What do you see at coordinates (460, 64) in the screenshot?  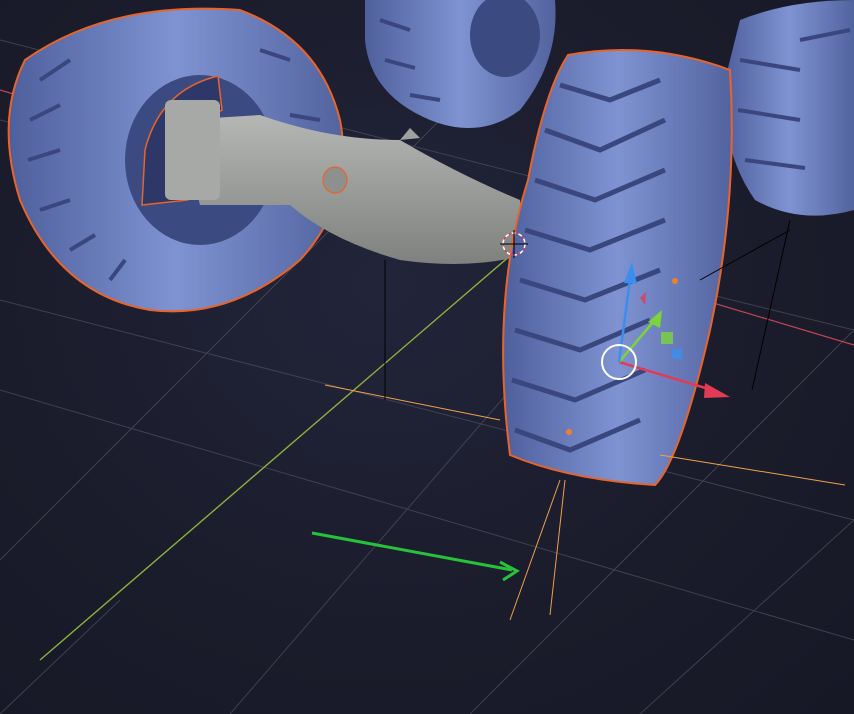 I see `tire-rear-mid` at bounding box center [460, 64].